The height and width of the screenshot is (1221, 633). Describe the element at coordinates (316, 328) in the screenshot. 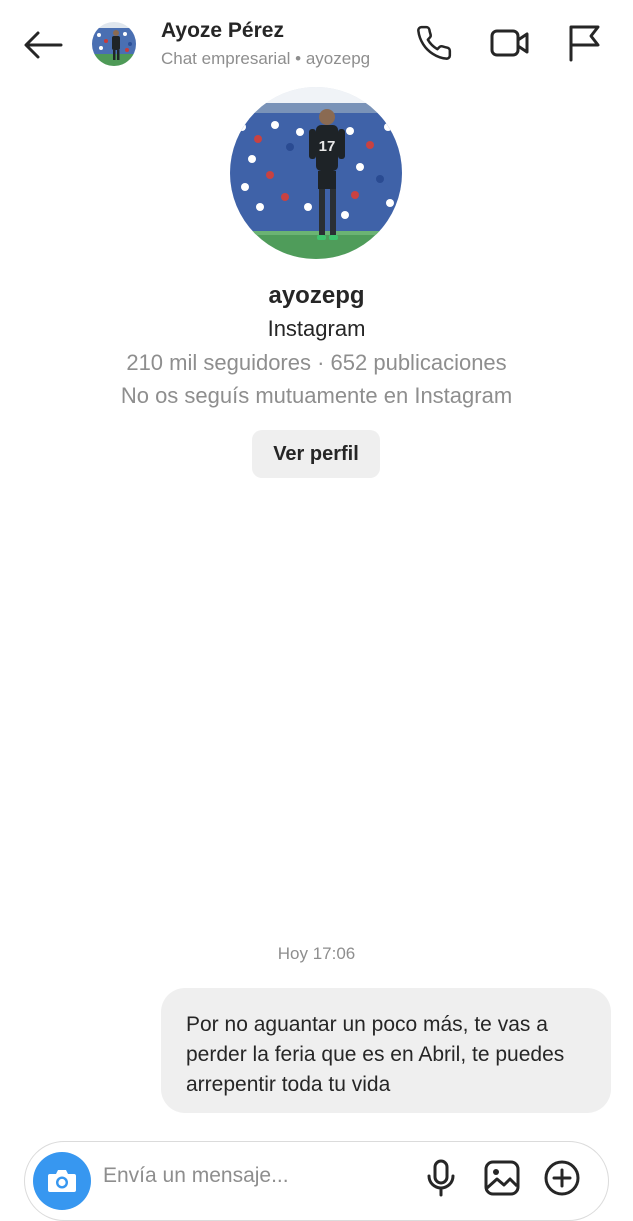

I see `profile-platform: Instagram` at that location.